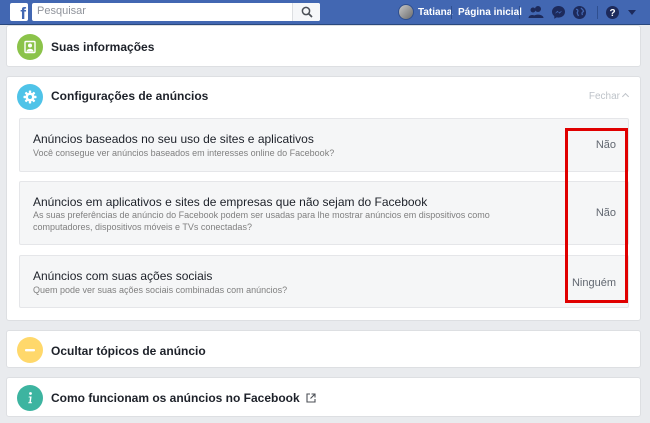  What do you see at coordinates (604, 96) in the screenshot?
I see `close-label: Fechar` at bounding box center [604, 96].